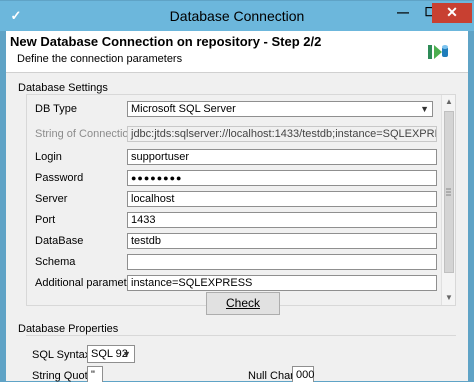 The image size is (474, 382). I want to click on check-button: Check, so click(243, 303).